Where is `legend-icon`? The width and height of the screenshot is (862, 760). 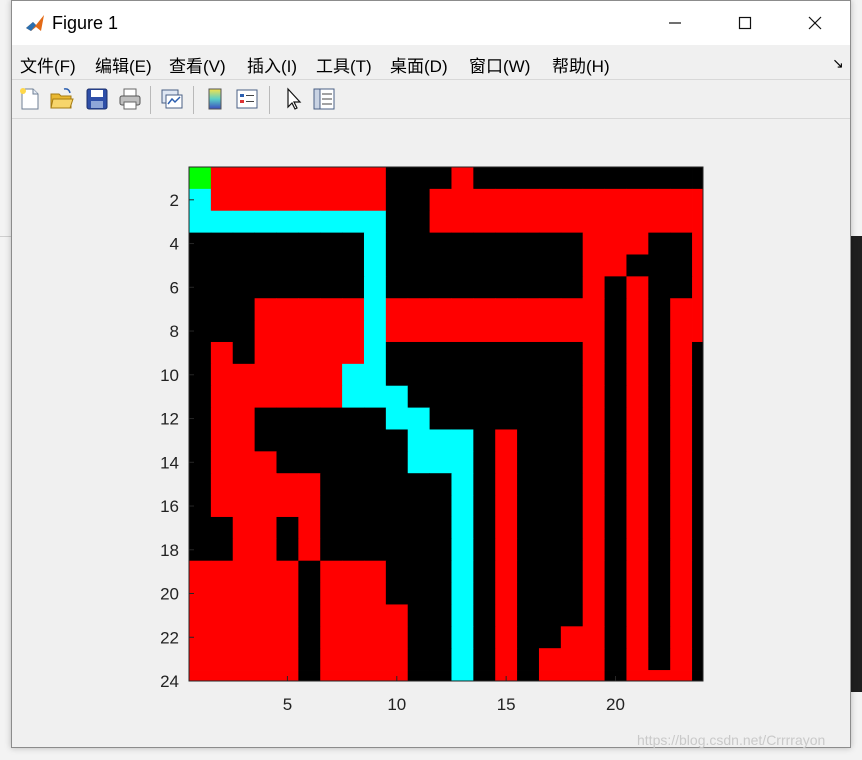
legend-icon is located at coordinates (247, 99).